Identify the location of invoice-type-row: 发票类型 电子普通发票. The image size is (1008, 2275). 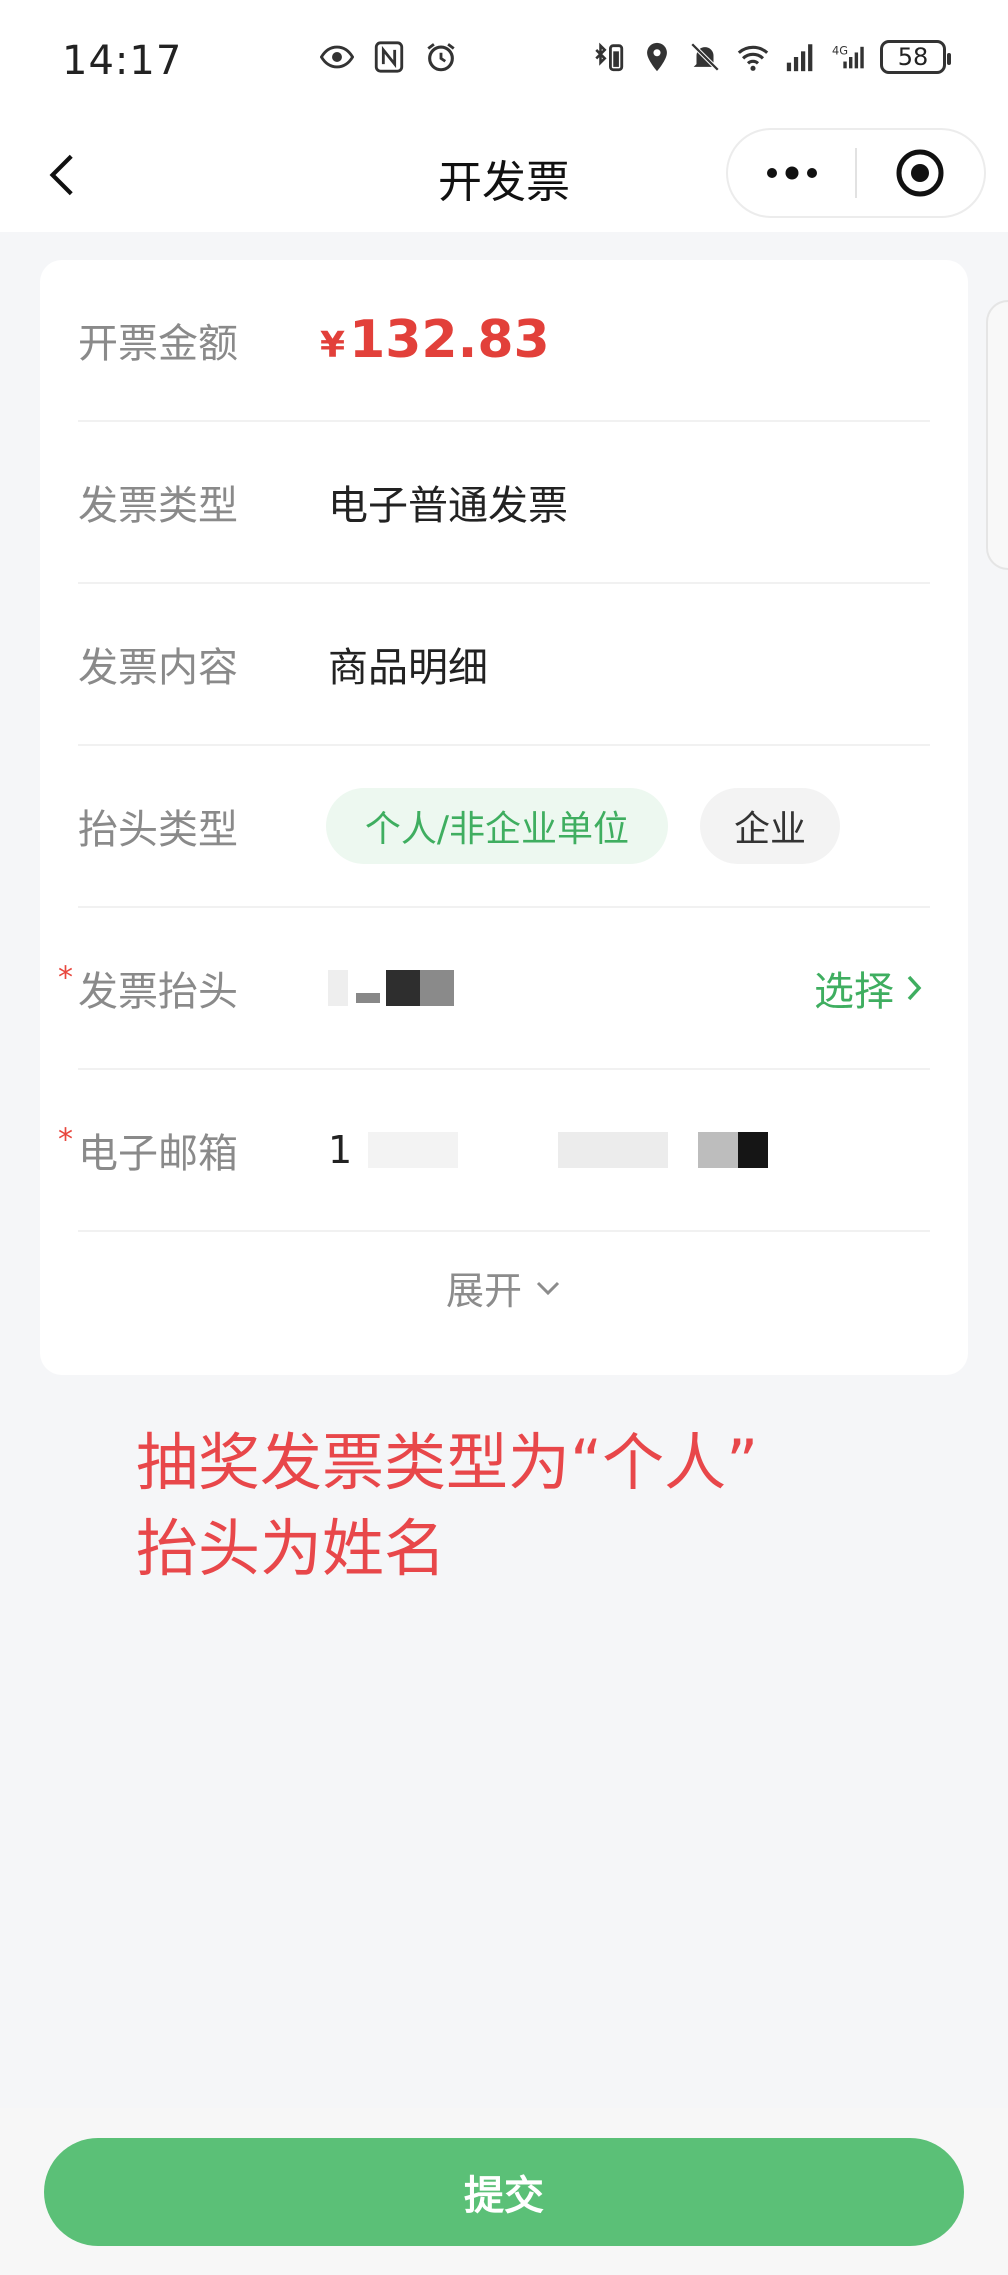
(504, 503).